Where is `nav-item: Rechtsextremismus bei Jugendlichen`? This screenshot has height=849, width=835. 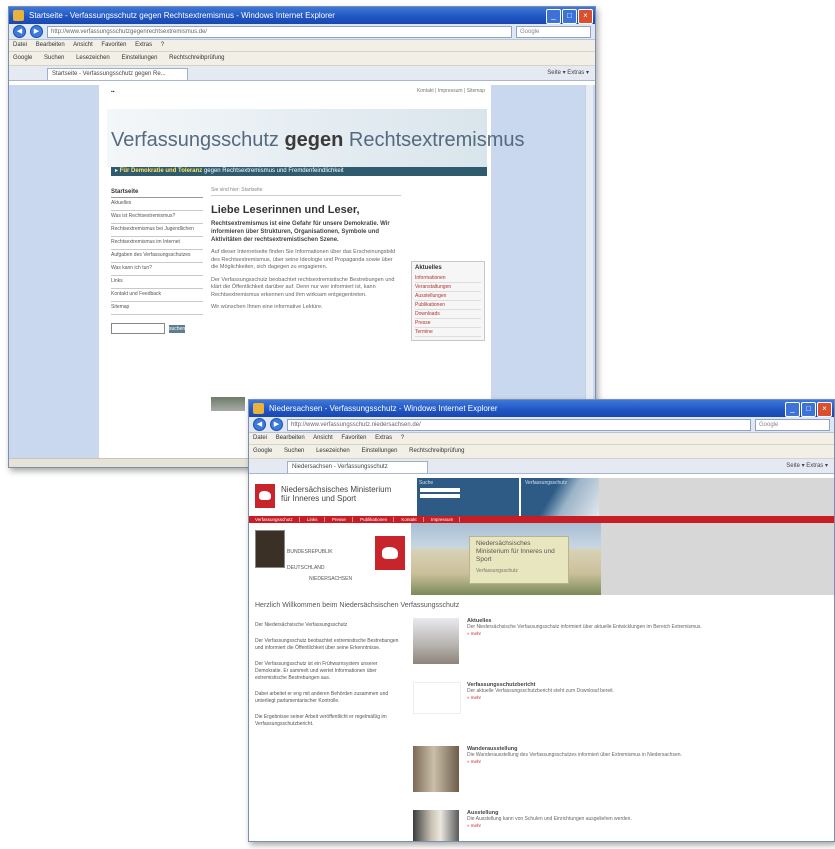
nav-item: Rechtsextremismus bei Jugendlichen is located at coordinates (157, 230).